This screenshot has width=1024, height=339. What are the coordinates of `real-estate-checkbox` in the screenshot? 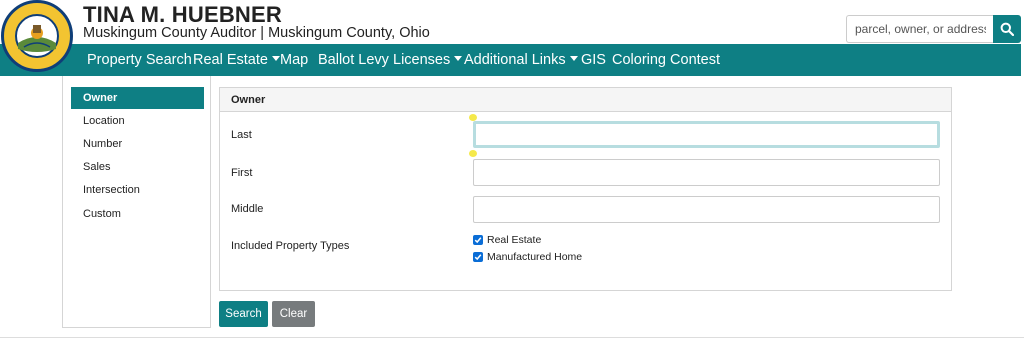 It's located at (478, 240).